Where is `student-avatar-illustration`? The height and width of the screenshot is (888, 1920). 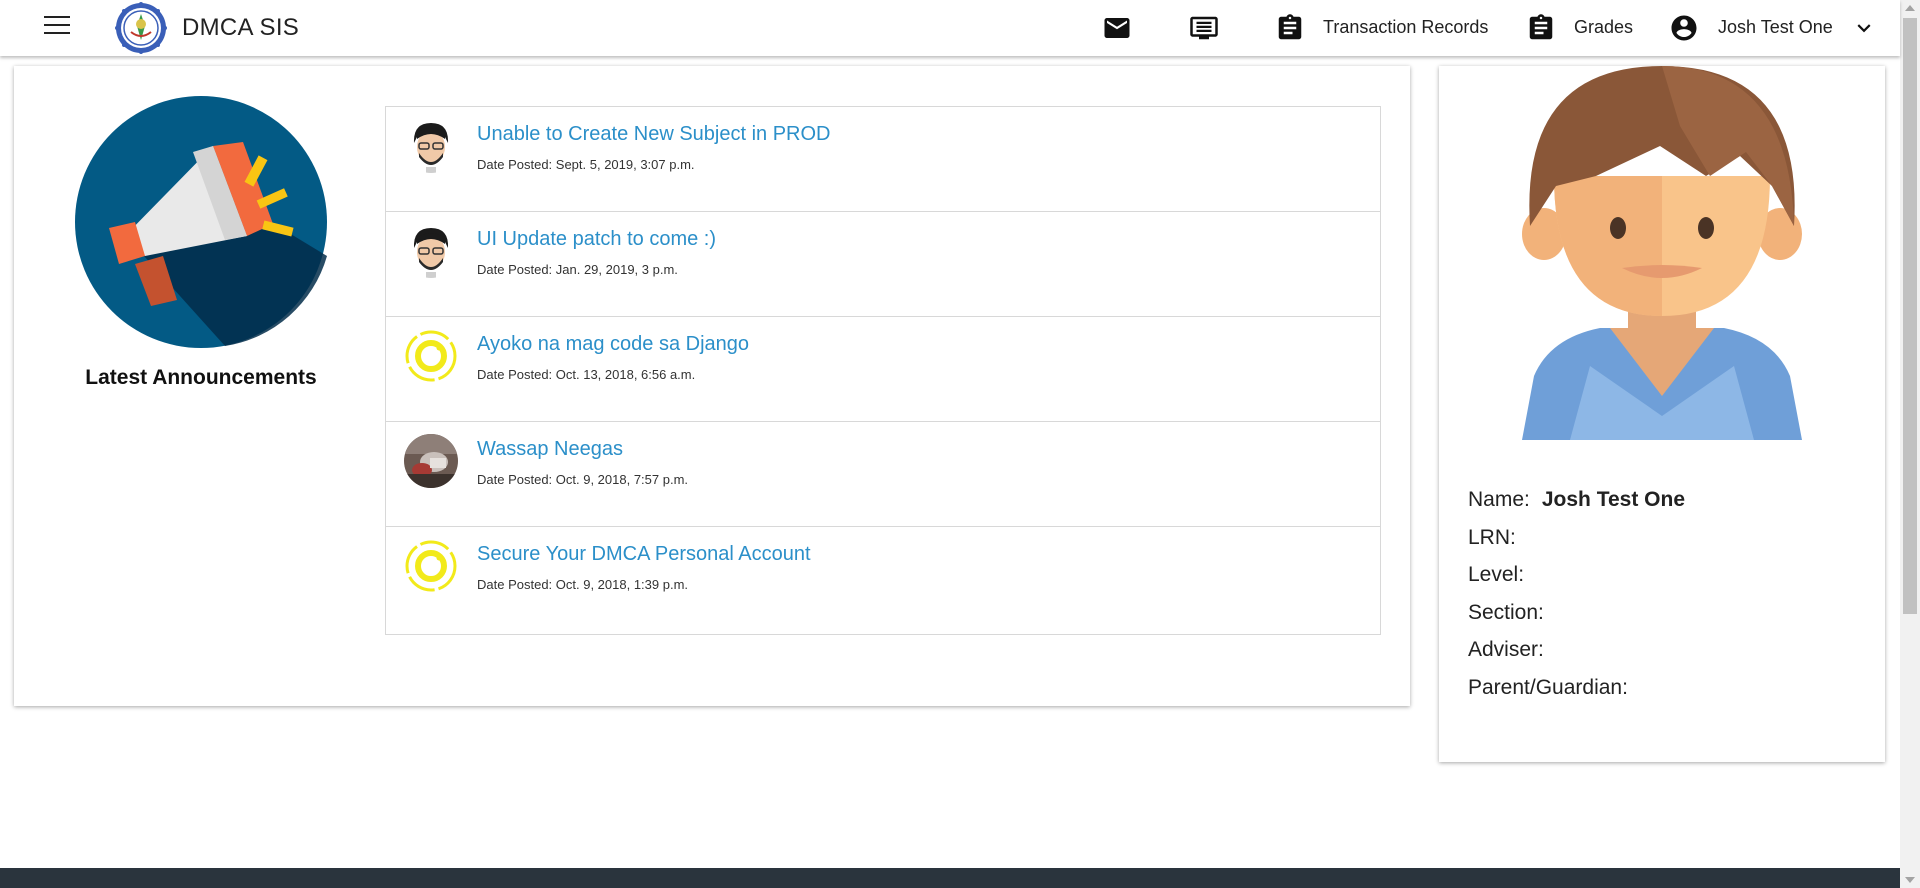 student-avatar-illustration is located at coordinates (1662, 253).